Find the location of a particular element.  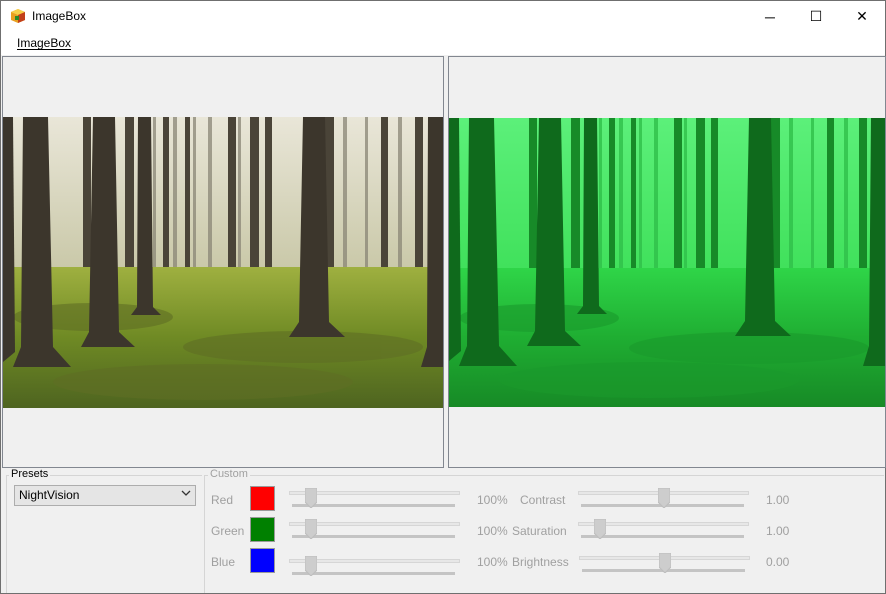

contrast-slider-thumb is located at coordinates (664, 498).